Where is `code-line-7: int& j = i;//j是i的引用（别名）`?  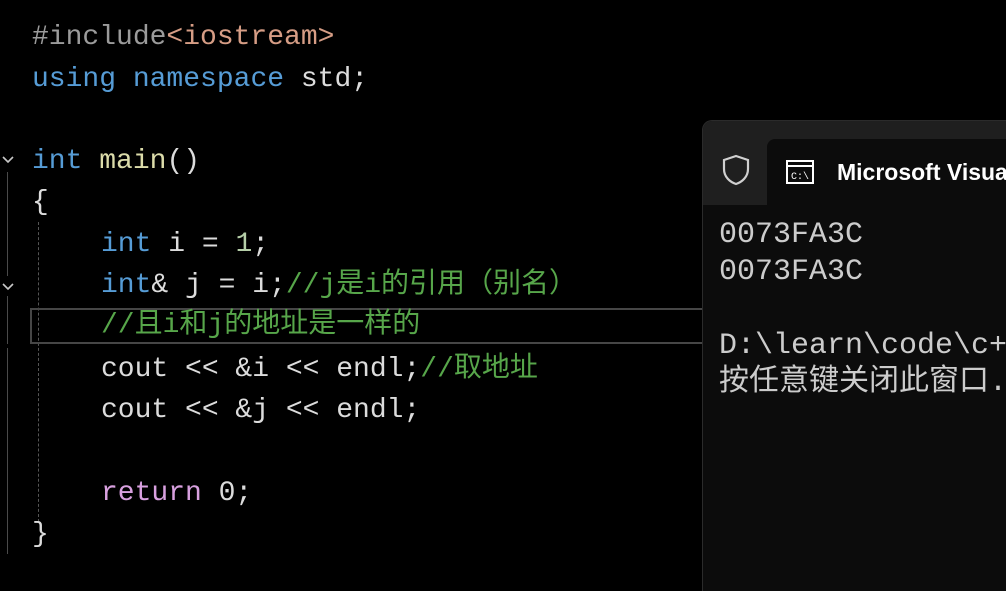
code-line-7: int& j = i;//j是i的引用（别名） is located at coordinates (339, 286).